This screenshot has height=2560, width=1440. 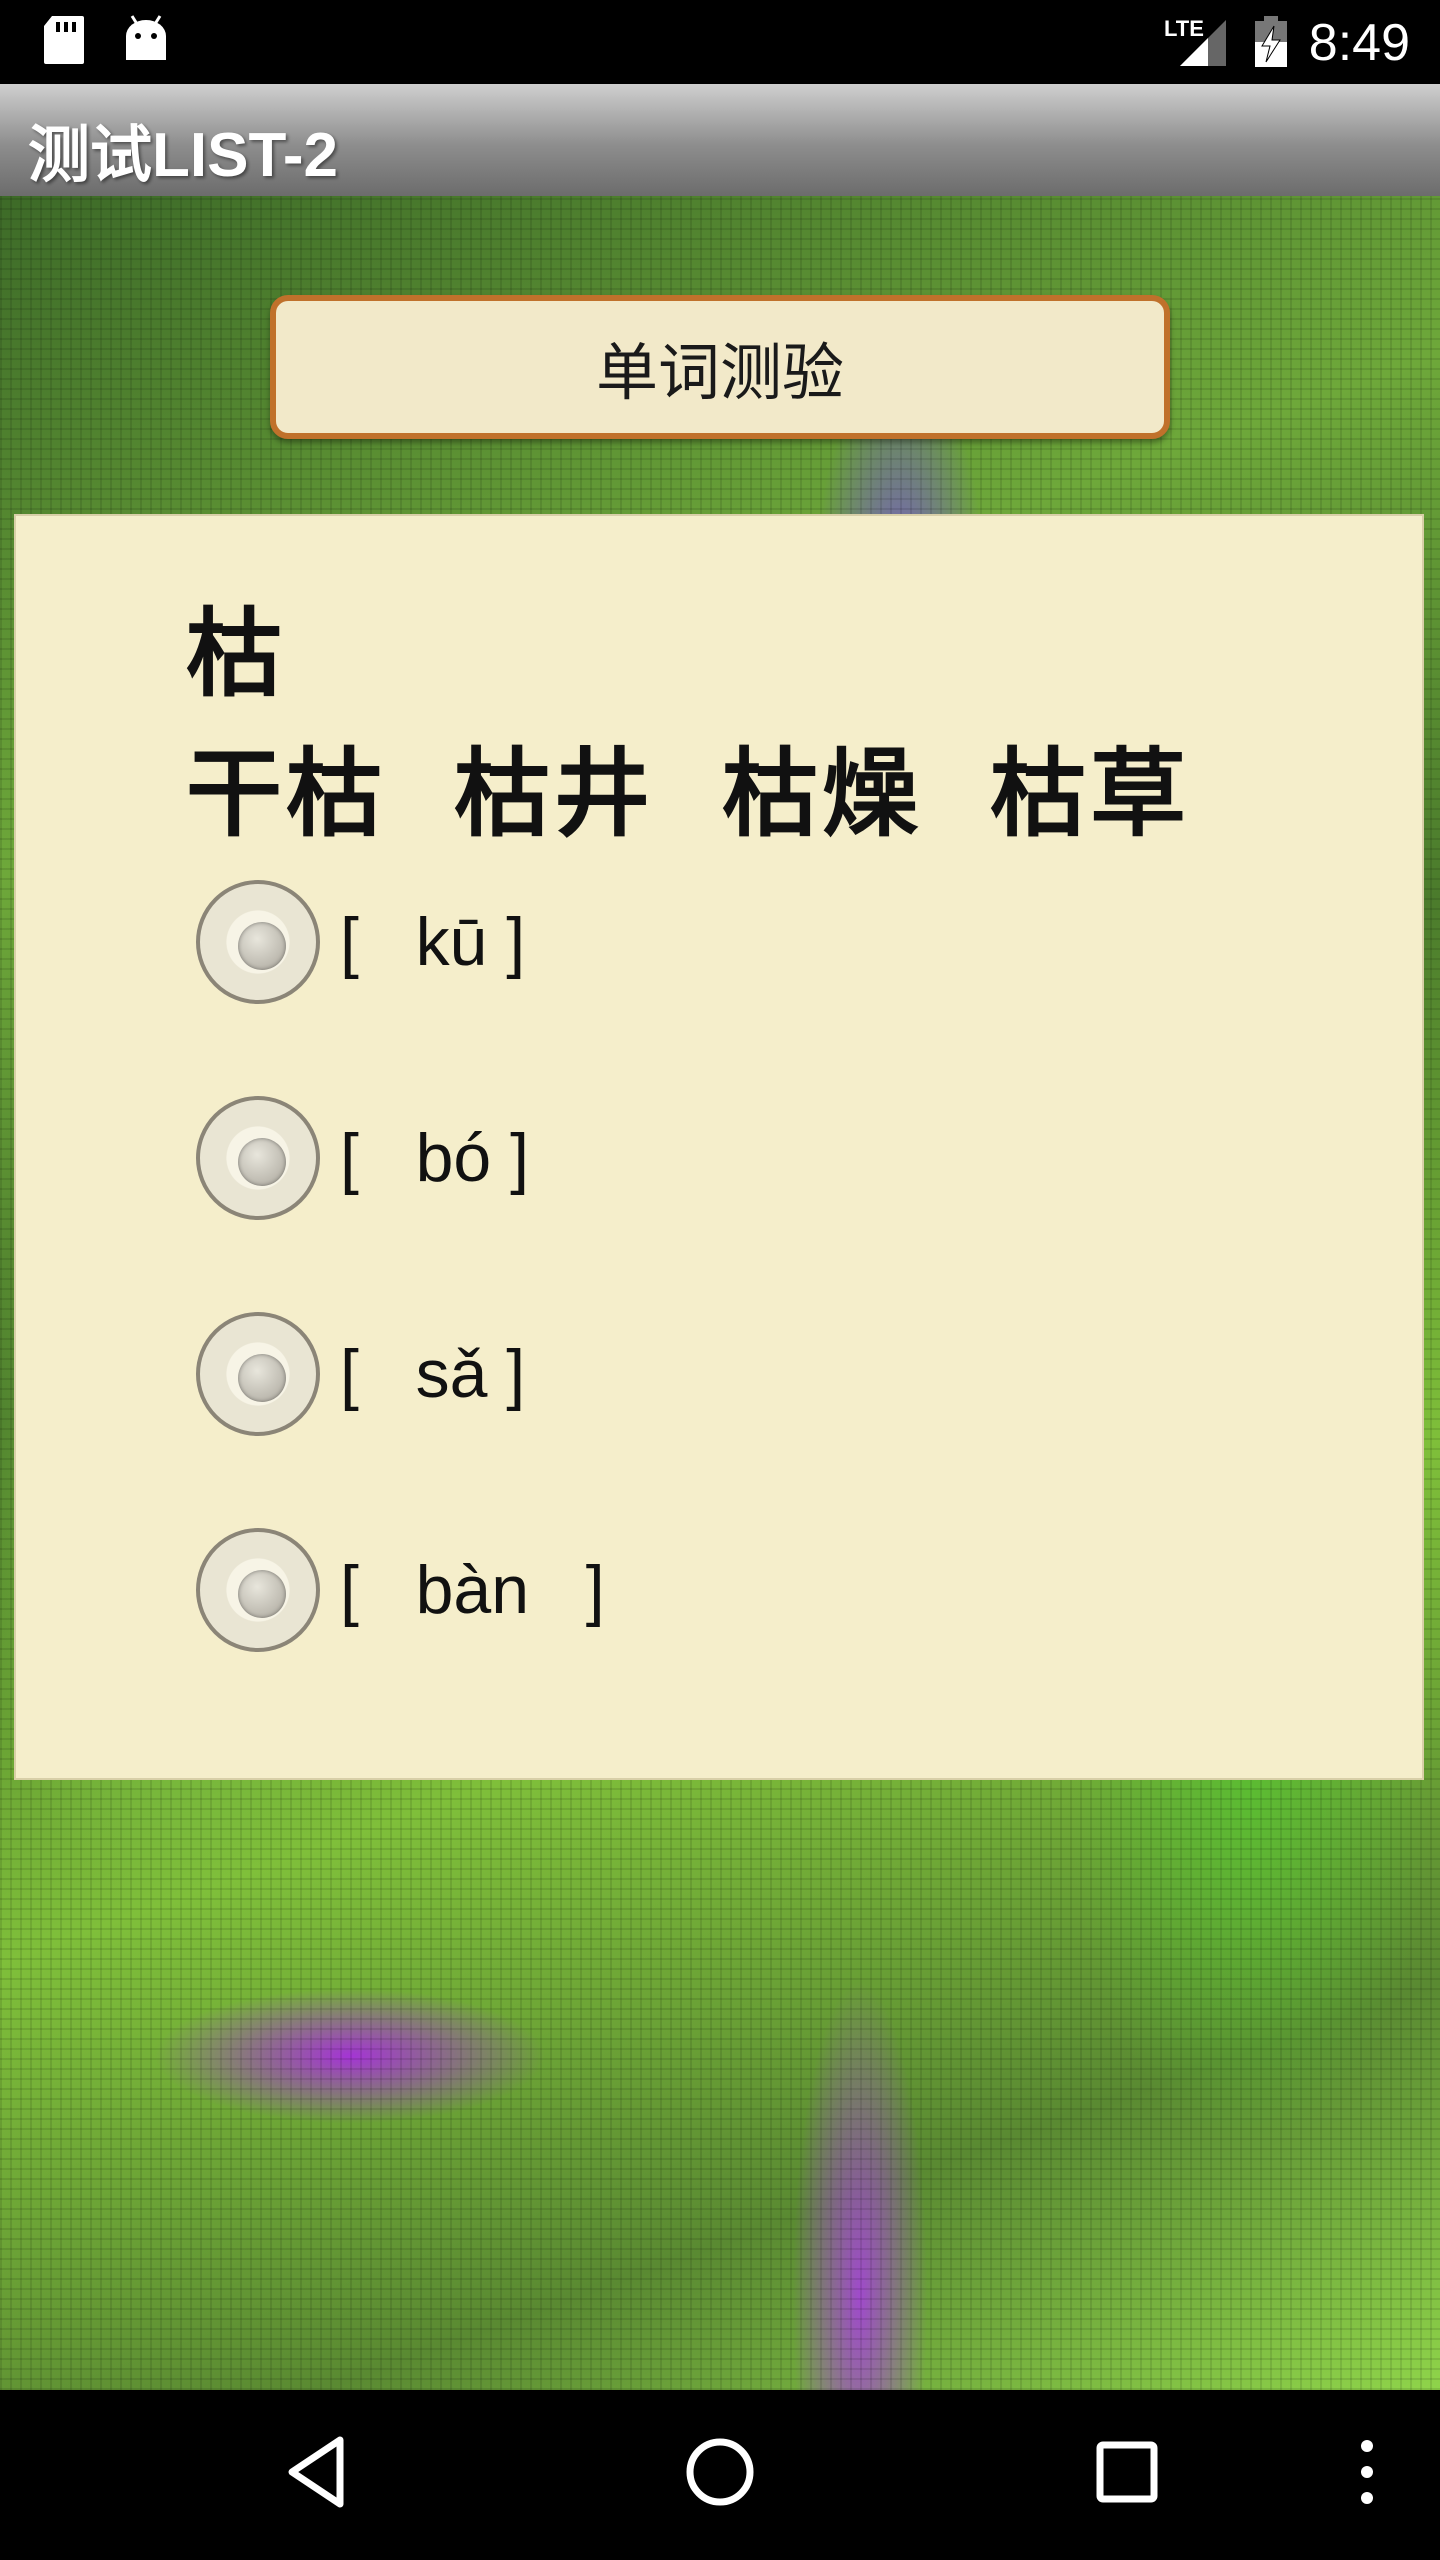 I want to click on answer-option-2: [ bó ], so click(x=362, y=1158).